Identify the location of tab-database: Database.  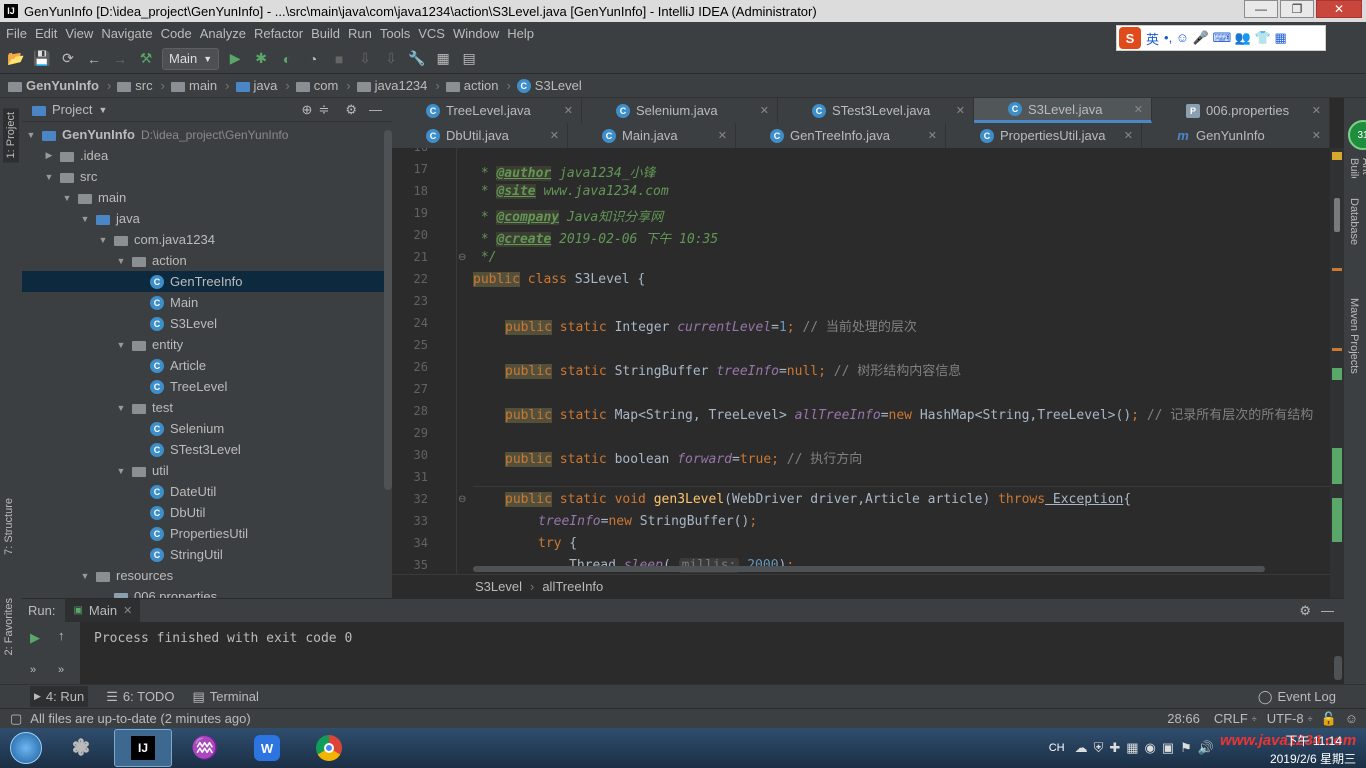
(1354, 221).